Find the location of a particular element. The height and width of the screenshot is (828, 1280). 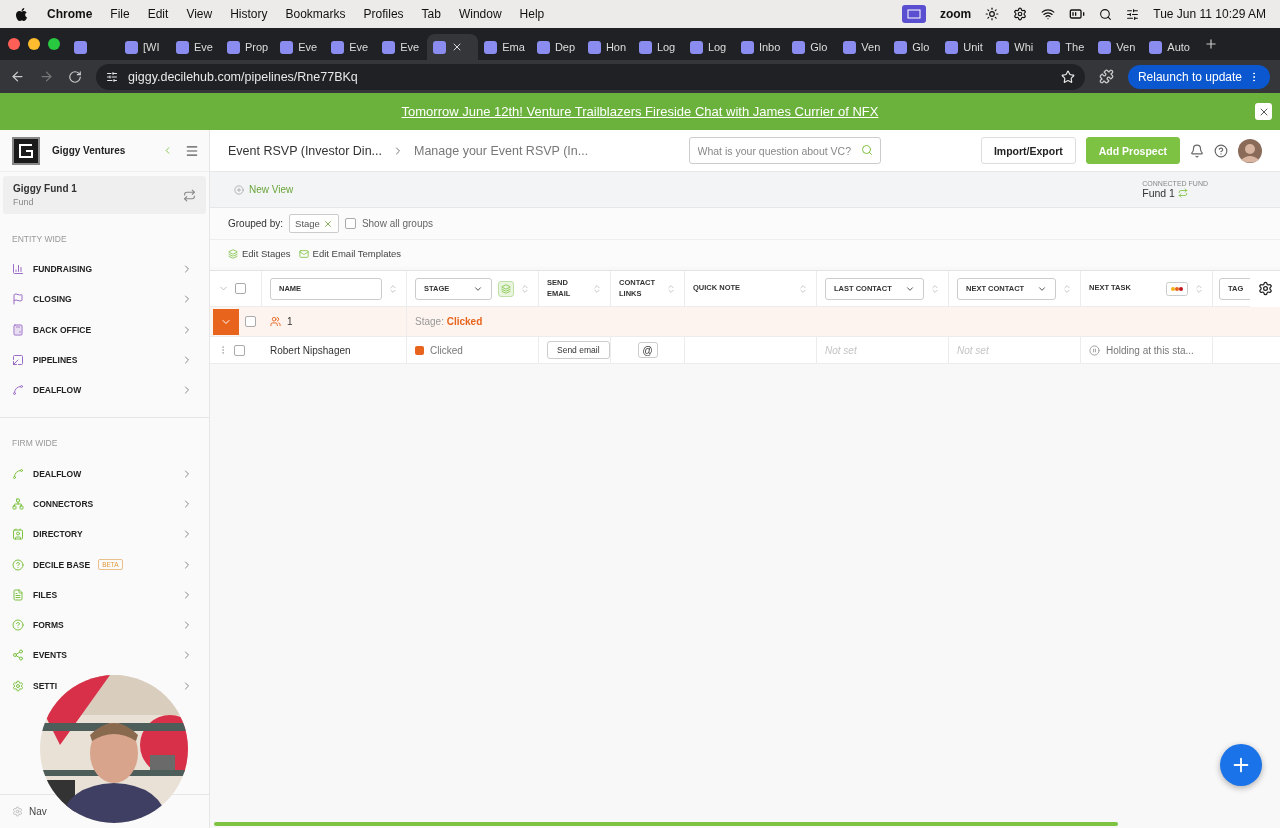

toolbar-link: Edit Stages is located at coordinates (259, 253).